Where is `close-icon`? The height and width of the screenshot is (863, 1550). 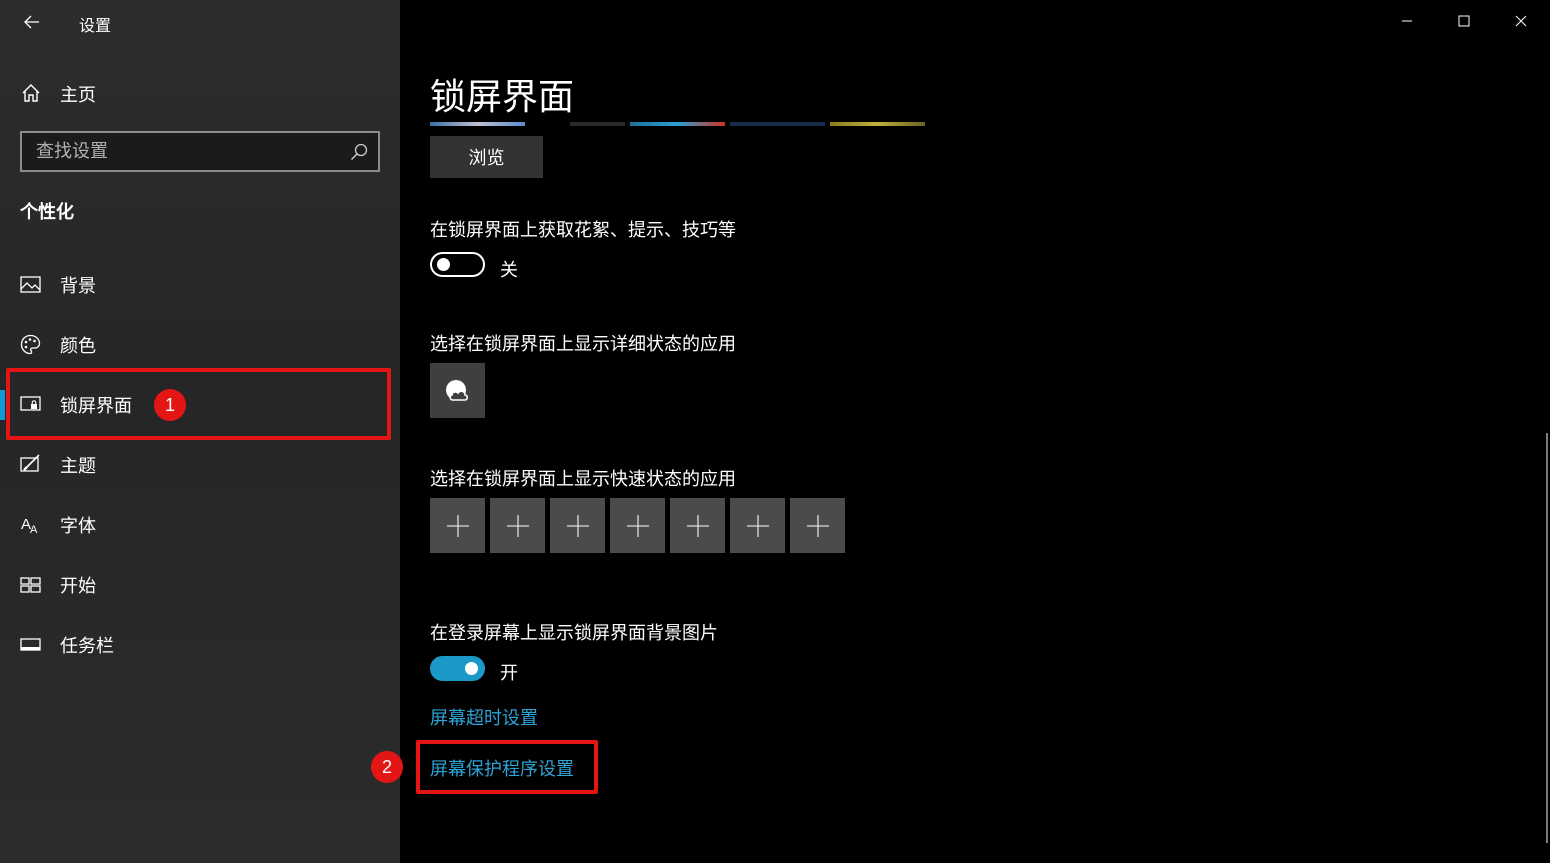
close-icon is located at coordinates (1521, 21).